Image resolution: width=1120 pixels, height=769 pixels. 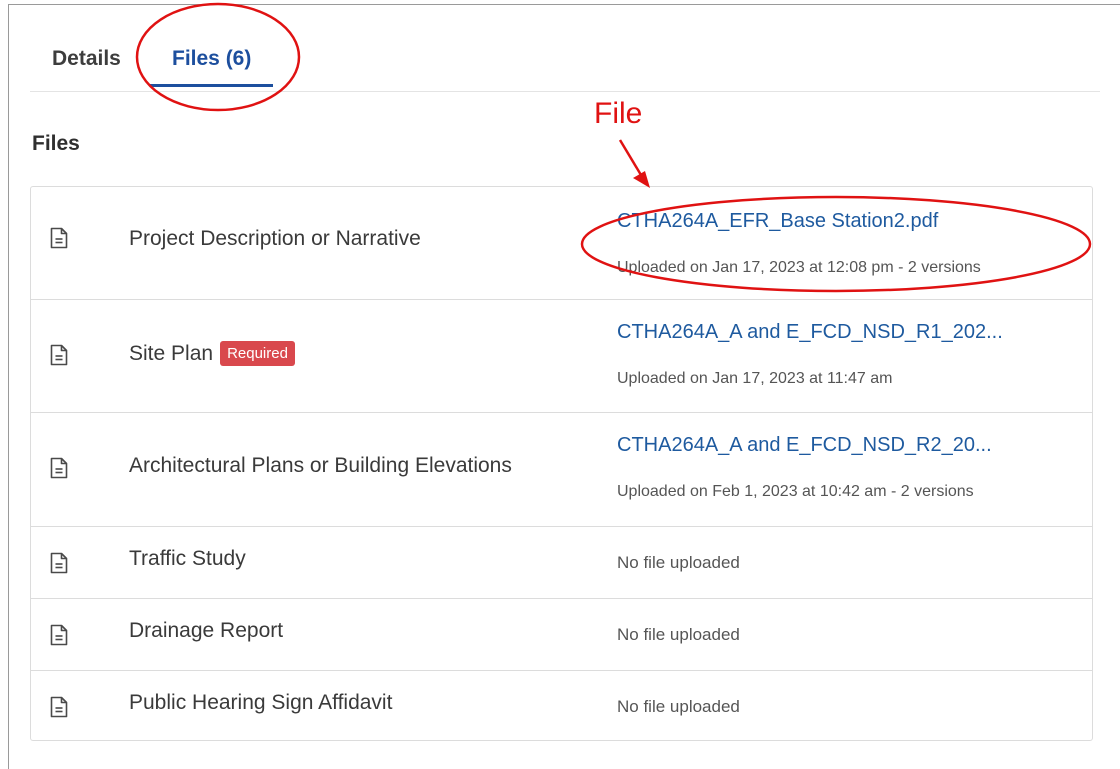 What do you see at coordinates (206, 630) in the screenshot?
I see `file-category-label: Drainage Report` at bounding box center [206, 630].